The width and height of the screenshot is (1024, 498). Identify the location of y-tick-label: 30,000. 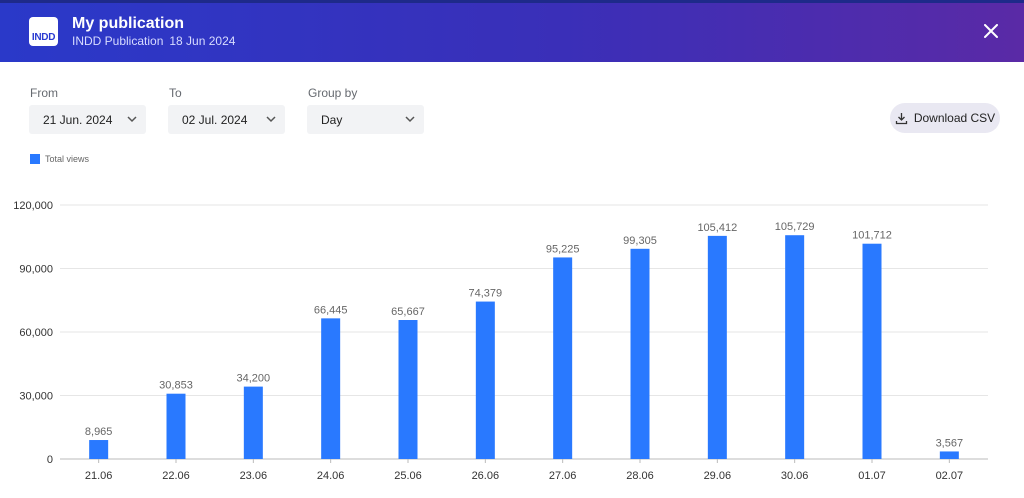
(36, 397).